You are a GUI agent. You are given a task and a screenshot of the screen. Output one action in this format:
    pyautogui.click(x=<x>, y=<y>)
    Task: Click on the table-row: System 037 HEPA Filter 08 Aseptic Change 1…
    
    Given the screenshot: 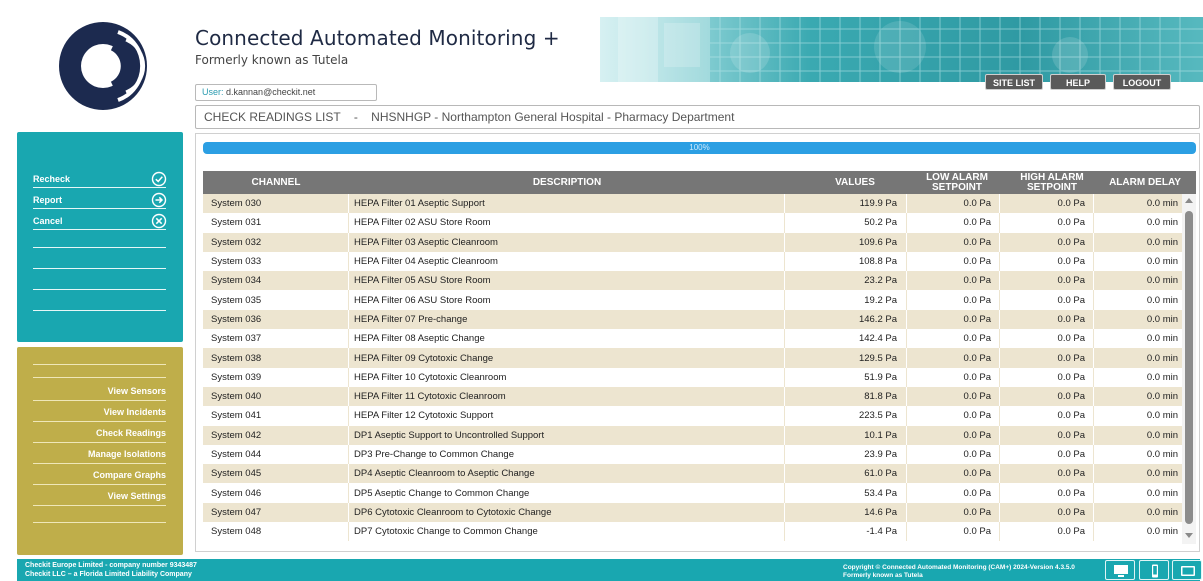 What is the action you would take?
    pyautogui.click(x=692, y=339)
    